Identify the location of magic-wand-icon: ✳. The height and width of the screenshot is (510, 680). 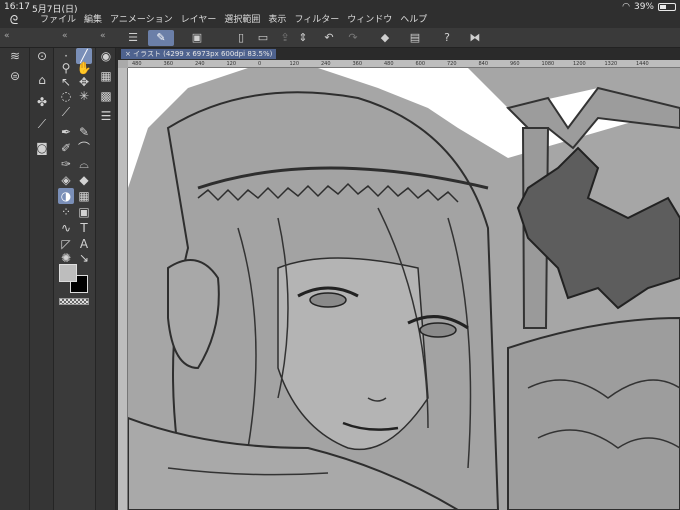
(84, 96).